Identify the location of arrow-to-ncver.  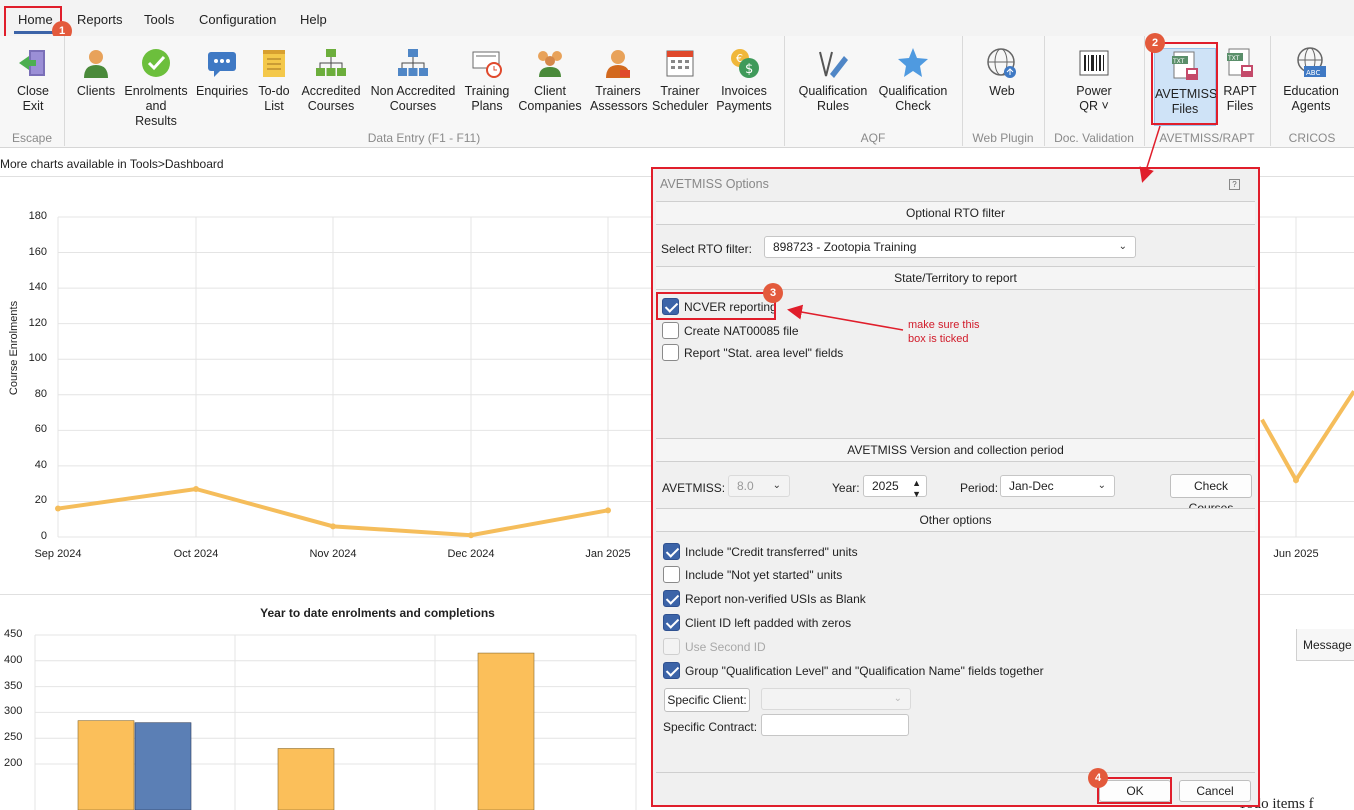
(845, 317).